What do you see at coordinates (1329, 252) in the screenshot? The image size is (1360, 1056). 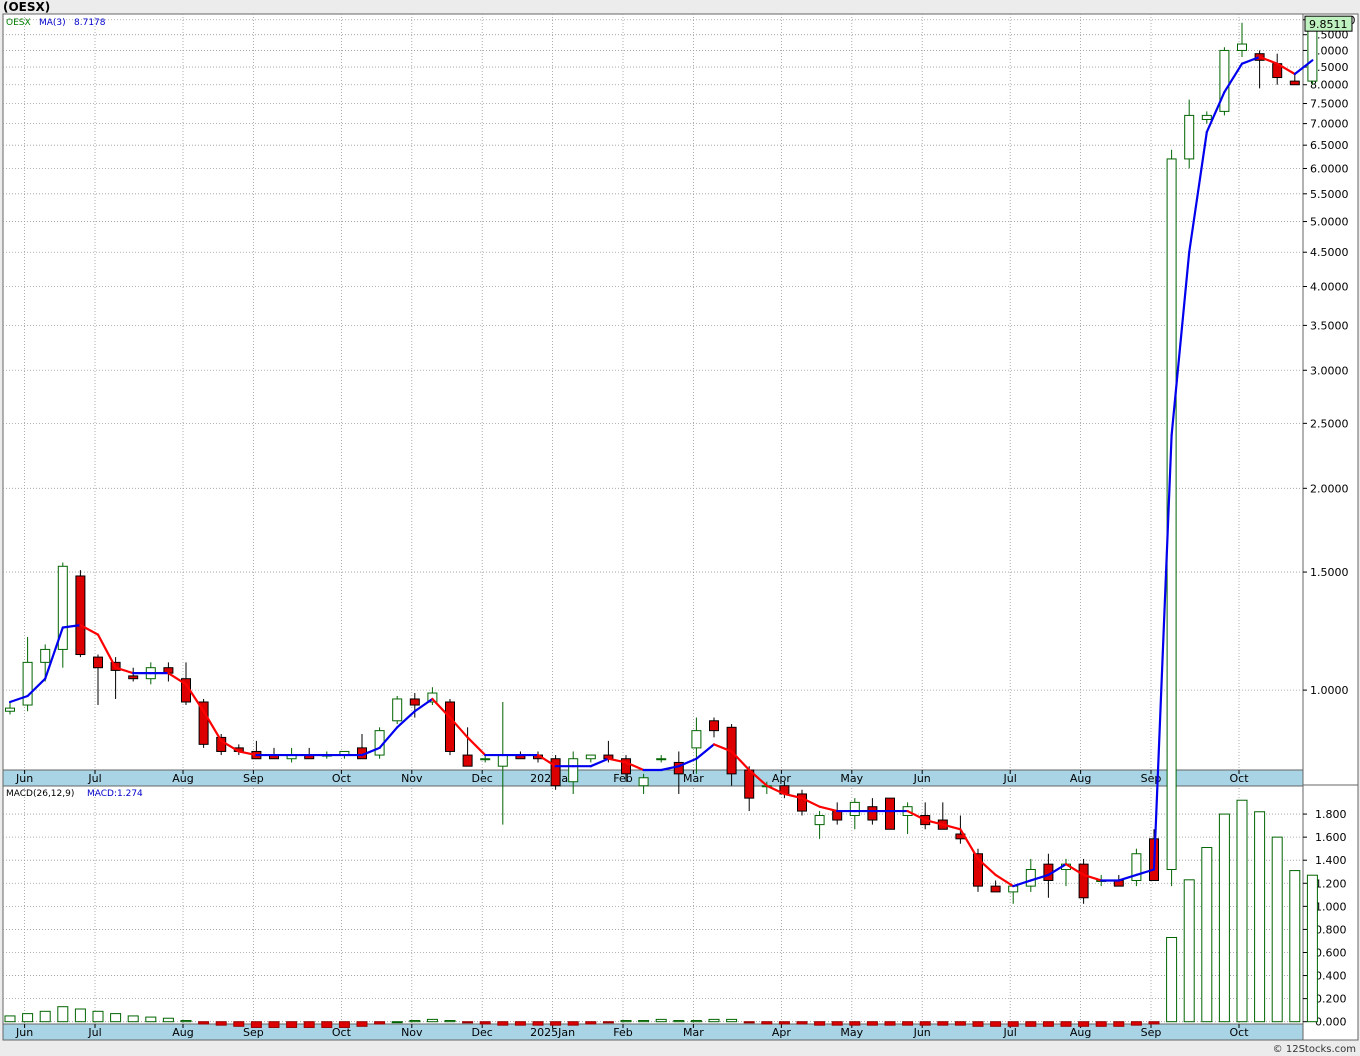 I see `price-tick-label: 4.5000` at bounding box center [1329, 252].